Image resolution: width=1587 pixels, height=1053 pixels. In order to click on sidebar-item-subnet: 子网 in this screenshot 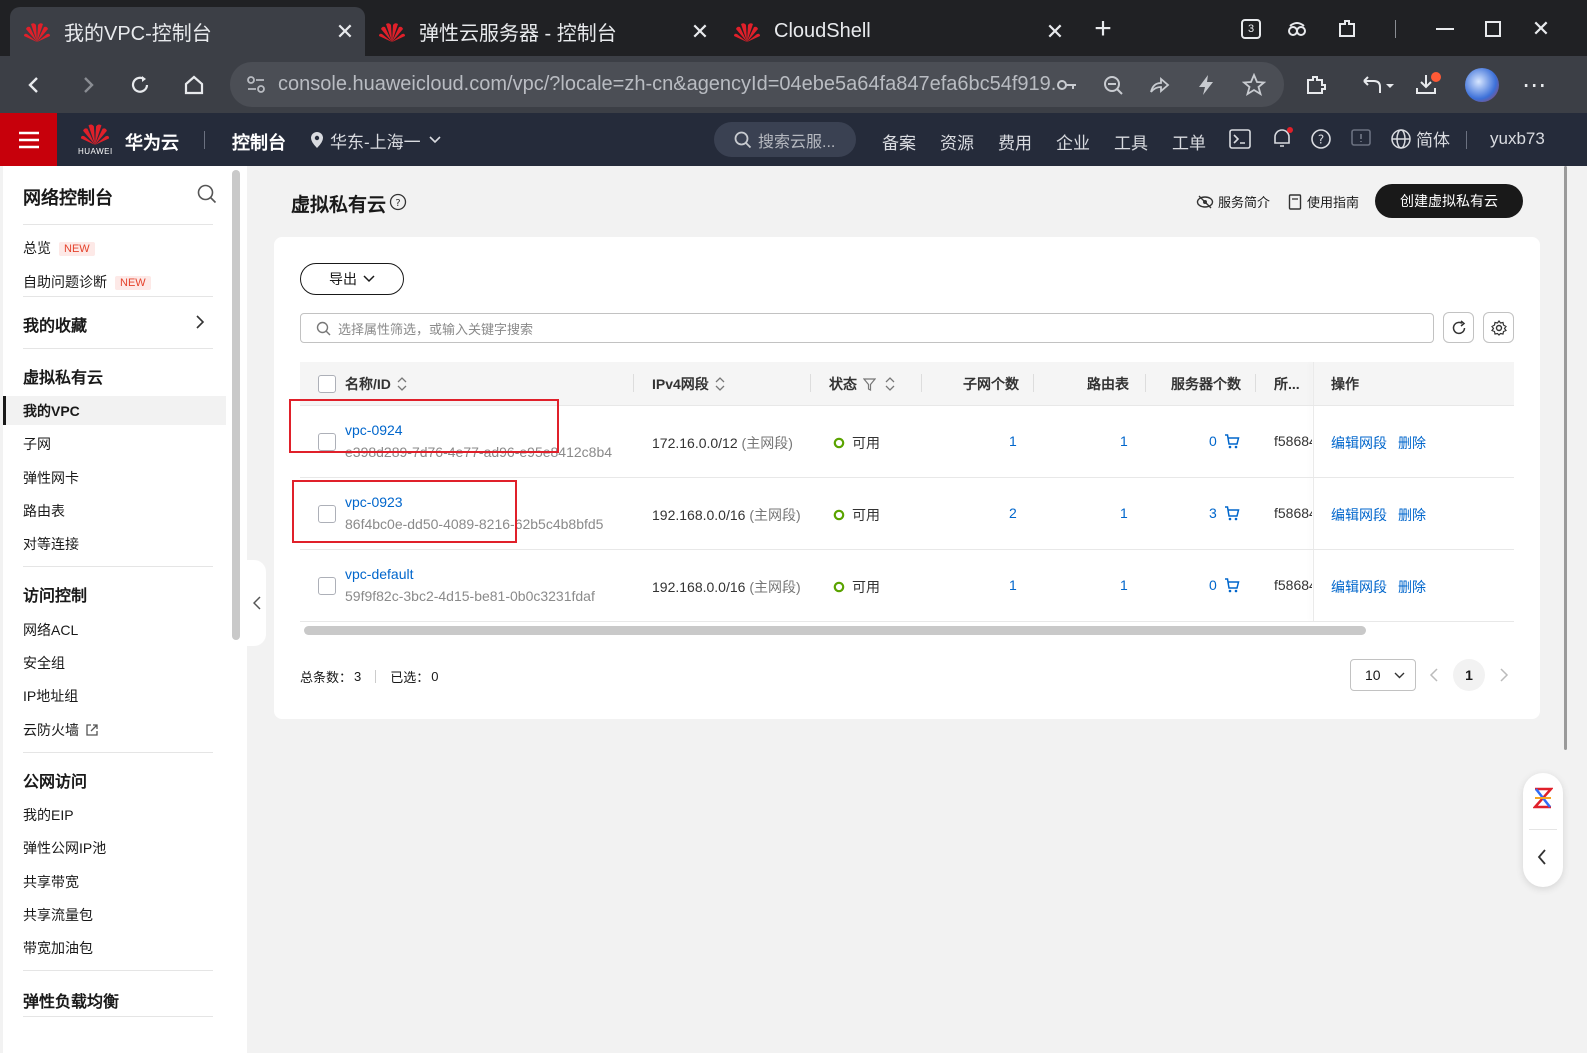, I will do `click(37, 444)`.